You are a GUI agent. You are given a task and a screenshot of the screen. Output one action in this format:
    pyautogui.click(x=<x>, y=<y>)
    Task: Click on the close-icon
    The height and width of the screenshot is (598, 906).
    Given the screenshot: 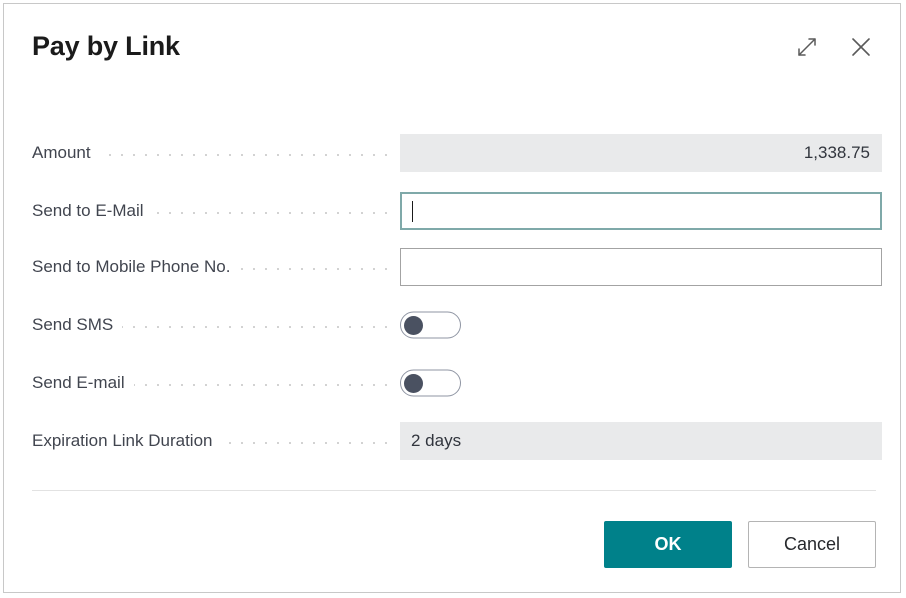 What is the action you would take?
    pyautogui.click(x=861, y=47)
    